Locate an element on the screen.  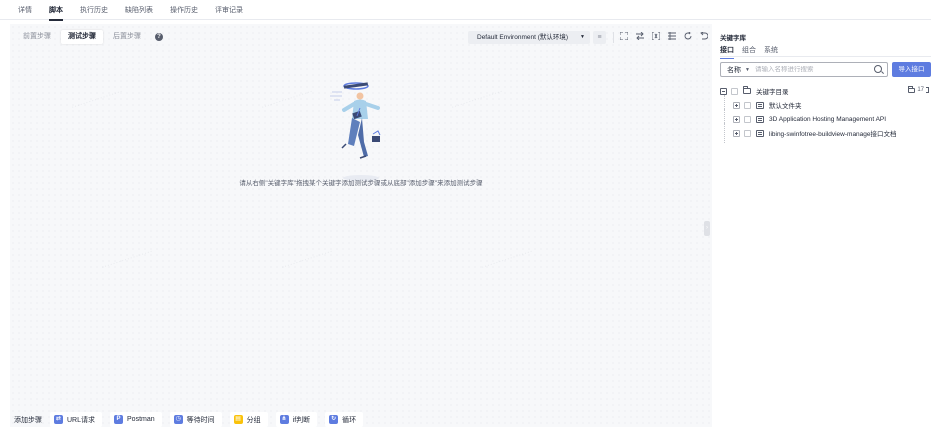
wait-time-icon: ◷ is located at coordinates (178, 419).